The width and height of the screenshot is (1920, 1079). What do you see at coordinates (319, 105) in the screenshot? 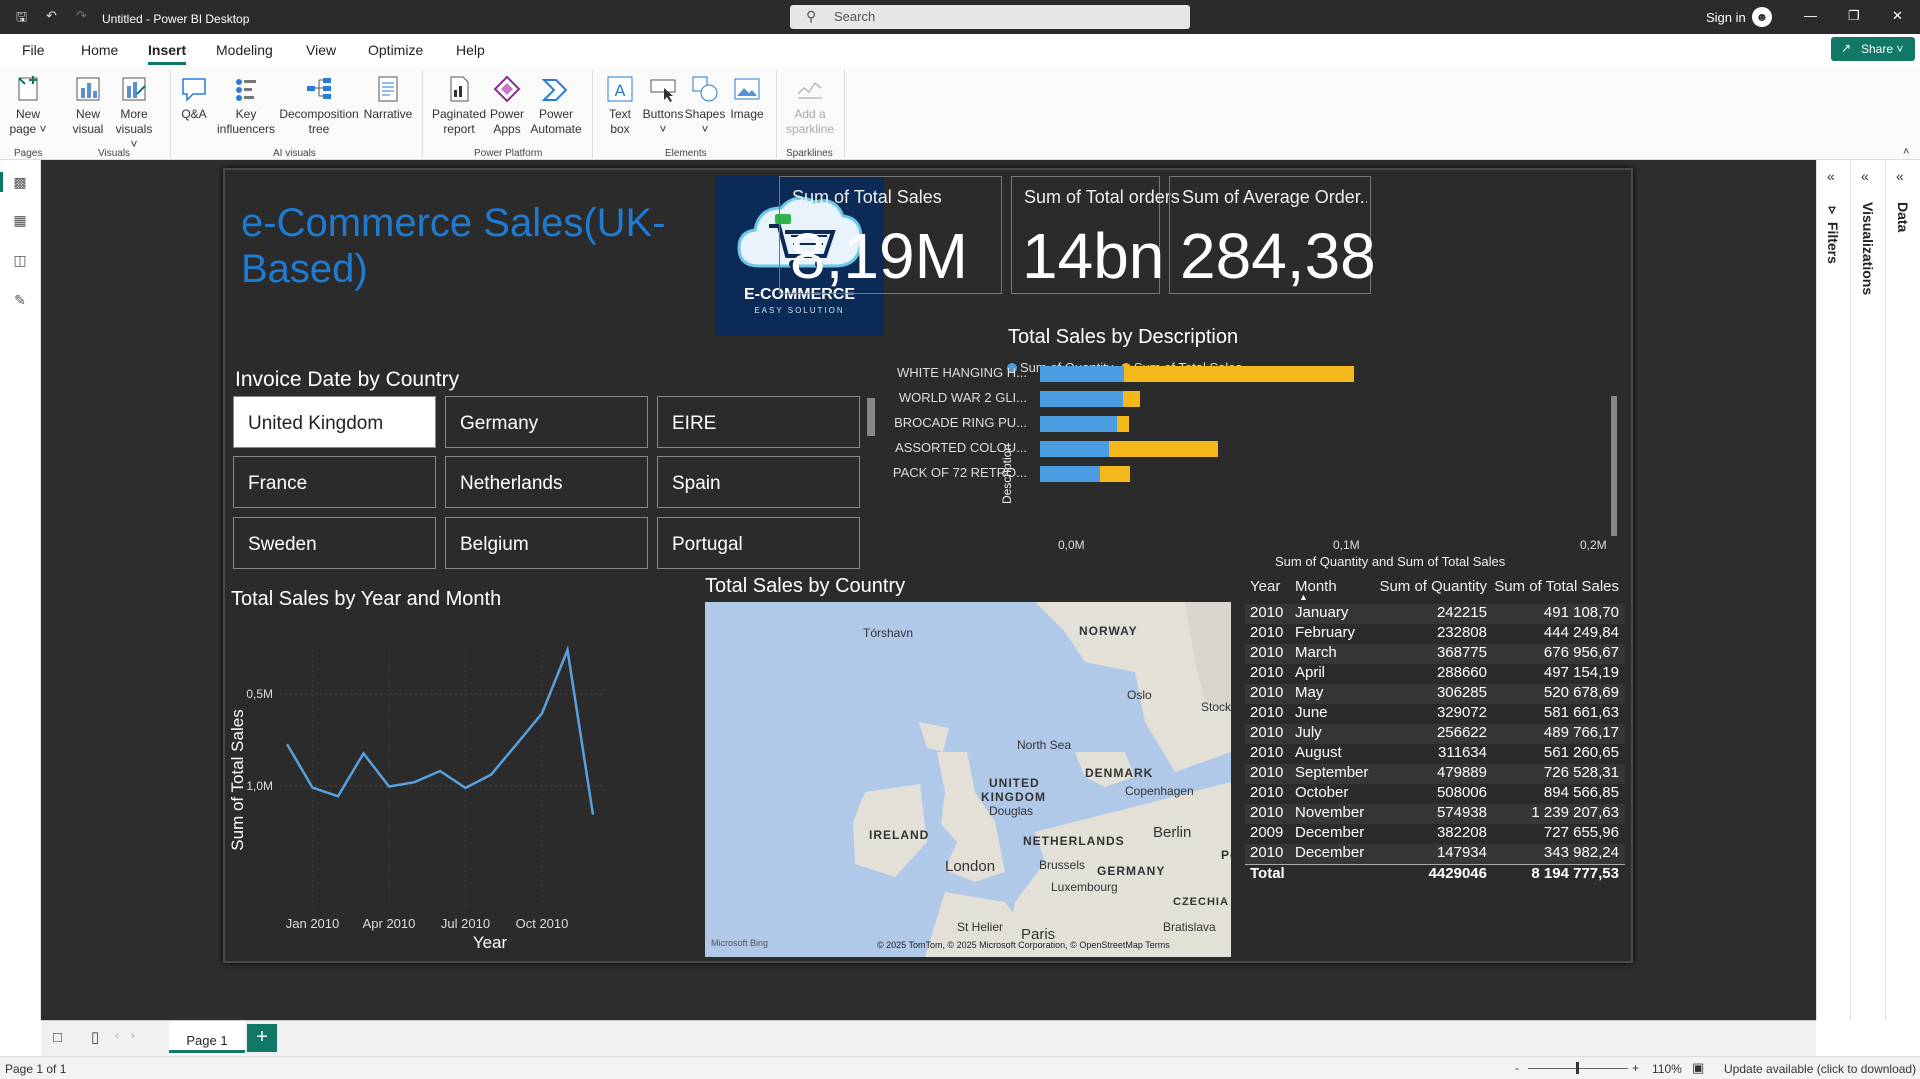
I see `decomposition-tree-button: Decomposition tree` at bounding box center [319, 105].